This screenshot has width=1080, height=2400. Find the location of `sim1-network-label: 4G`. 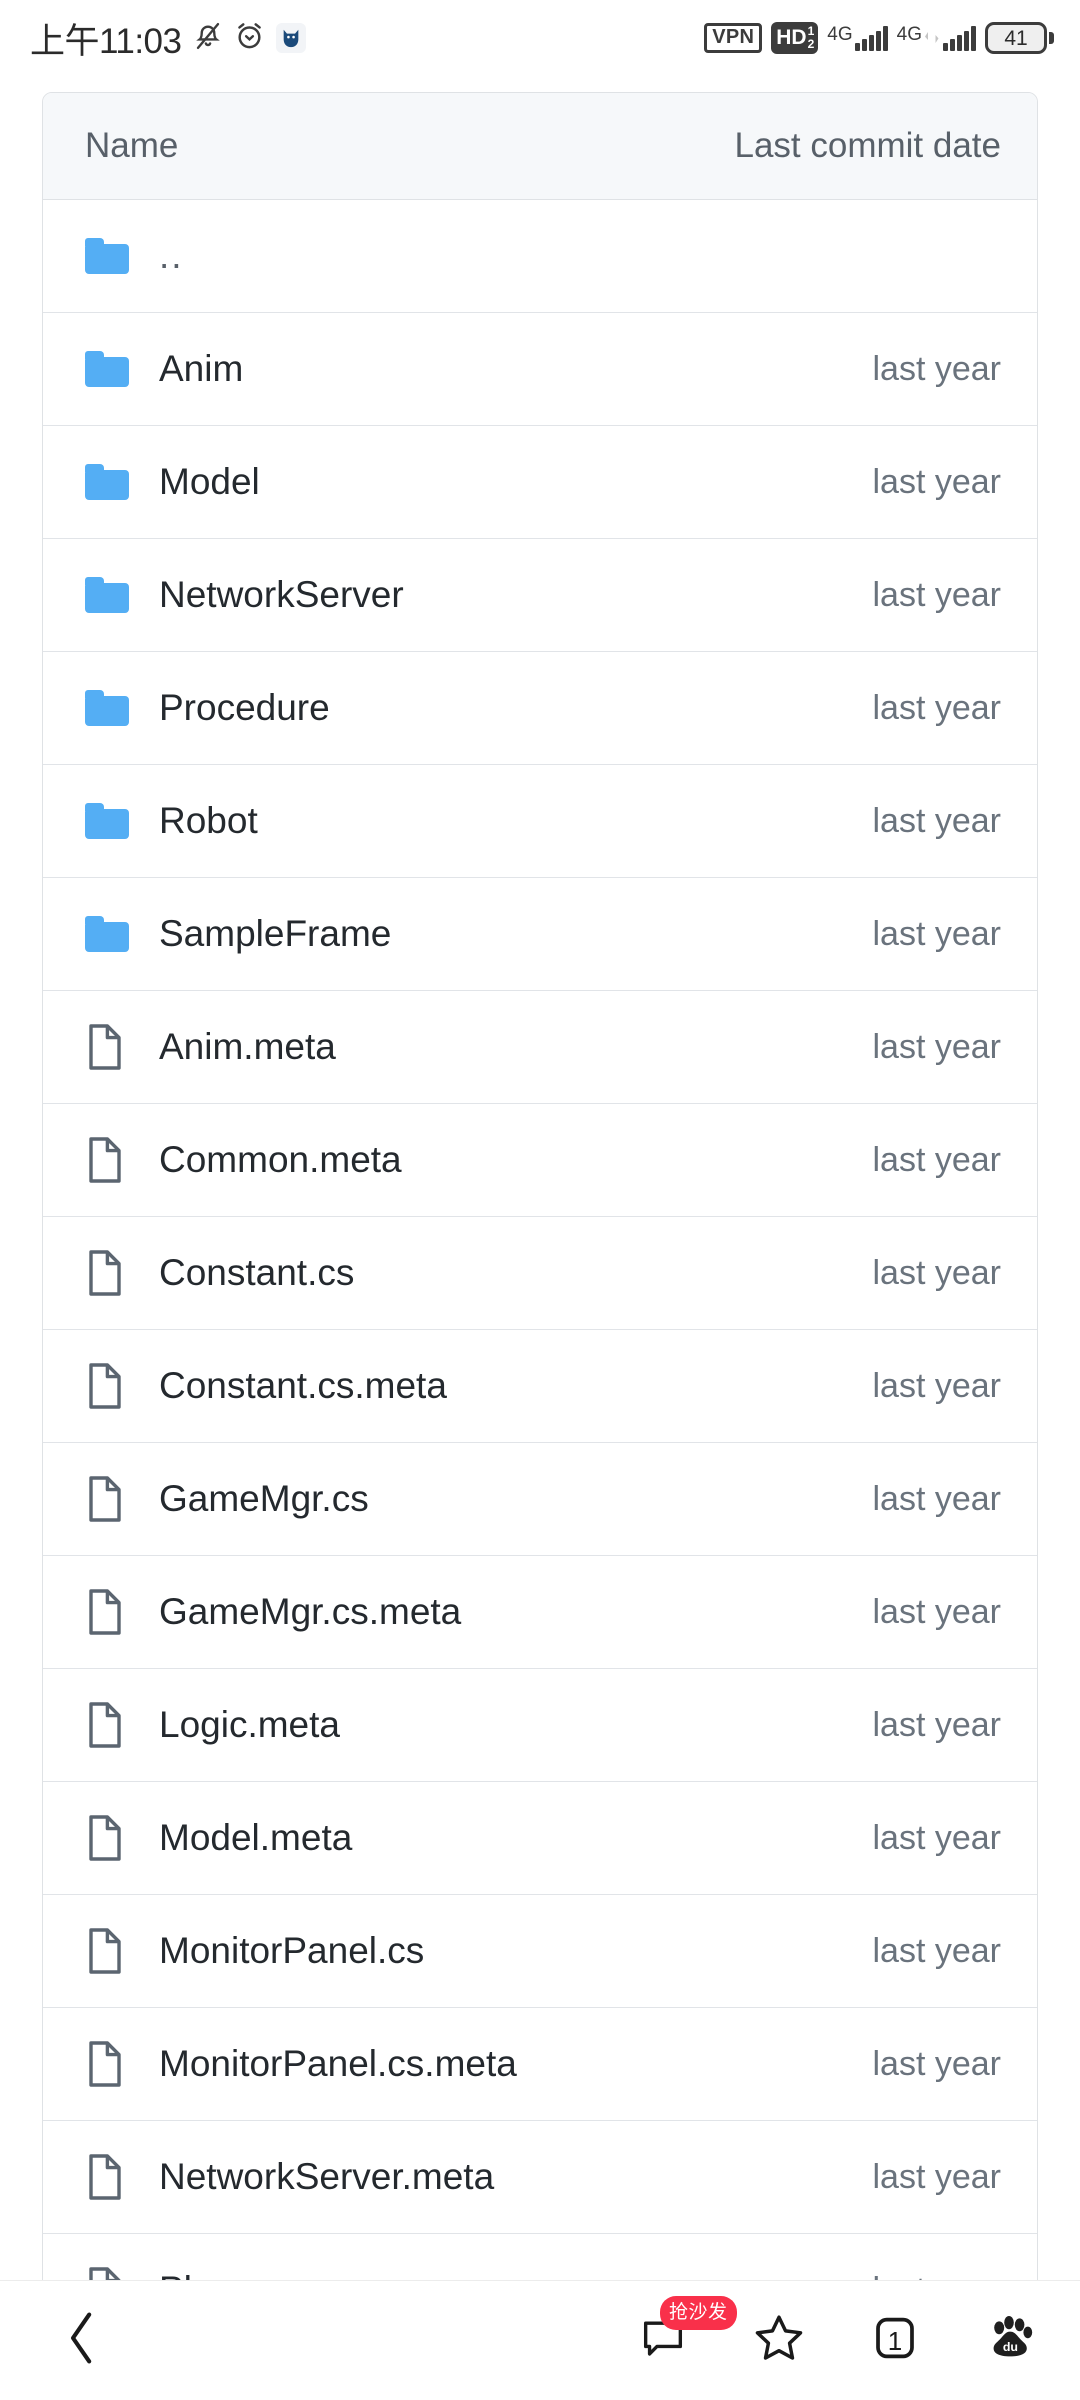

sim1-network-label: 4G is located at coordinates (840, 34).